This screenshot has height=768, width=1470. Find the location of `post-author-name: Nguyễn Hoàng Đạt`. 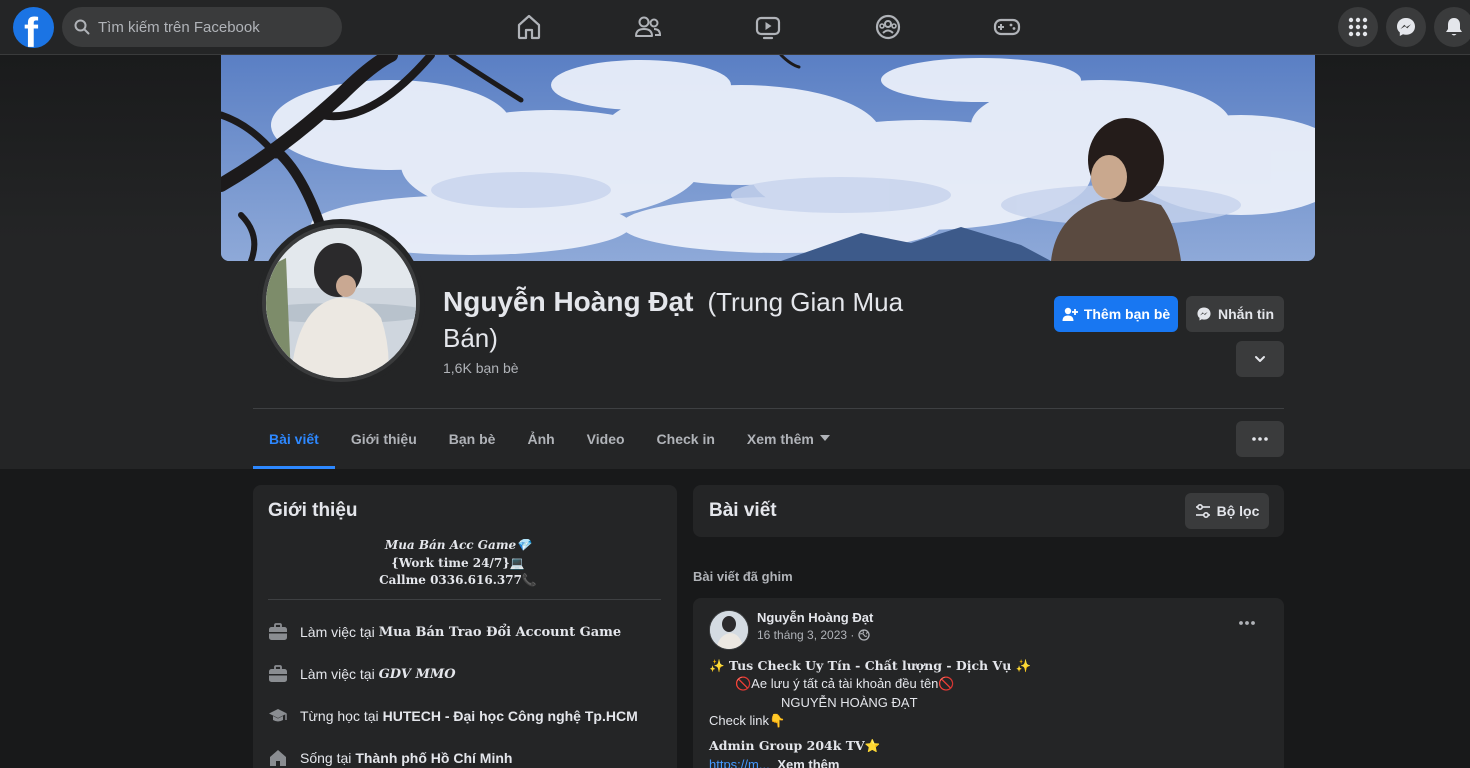

post-author-name: Nguyễn Hoàng Đạt is located at coordinates (815, 617).